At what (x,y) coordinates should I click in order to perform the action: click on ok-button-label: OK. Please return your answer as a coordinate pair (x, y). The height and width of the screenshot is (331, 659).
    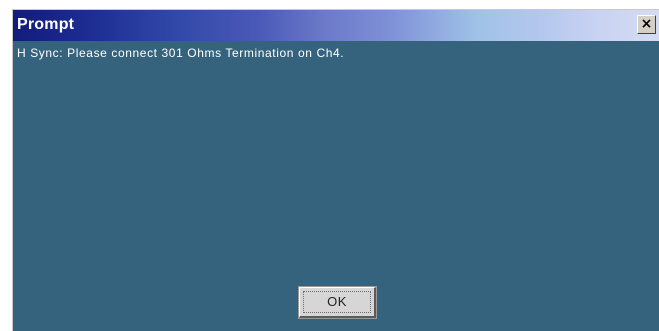
    Looking at the image, I should click on (337, 301).